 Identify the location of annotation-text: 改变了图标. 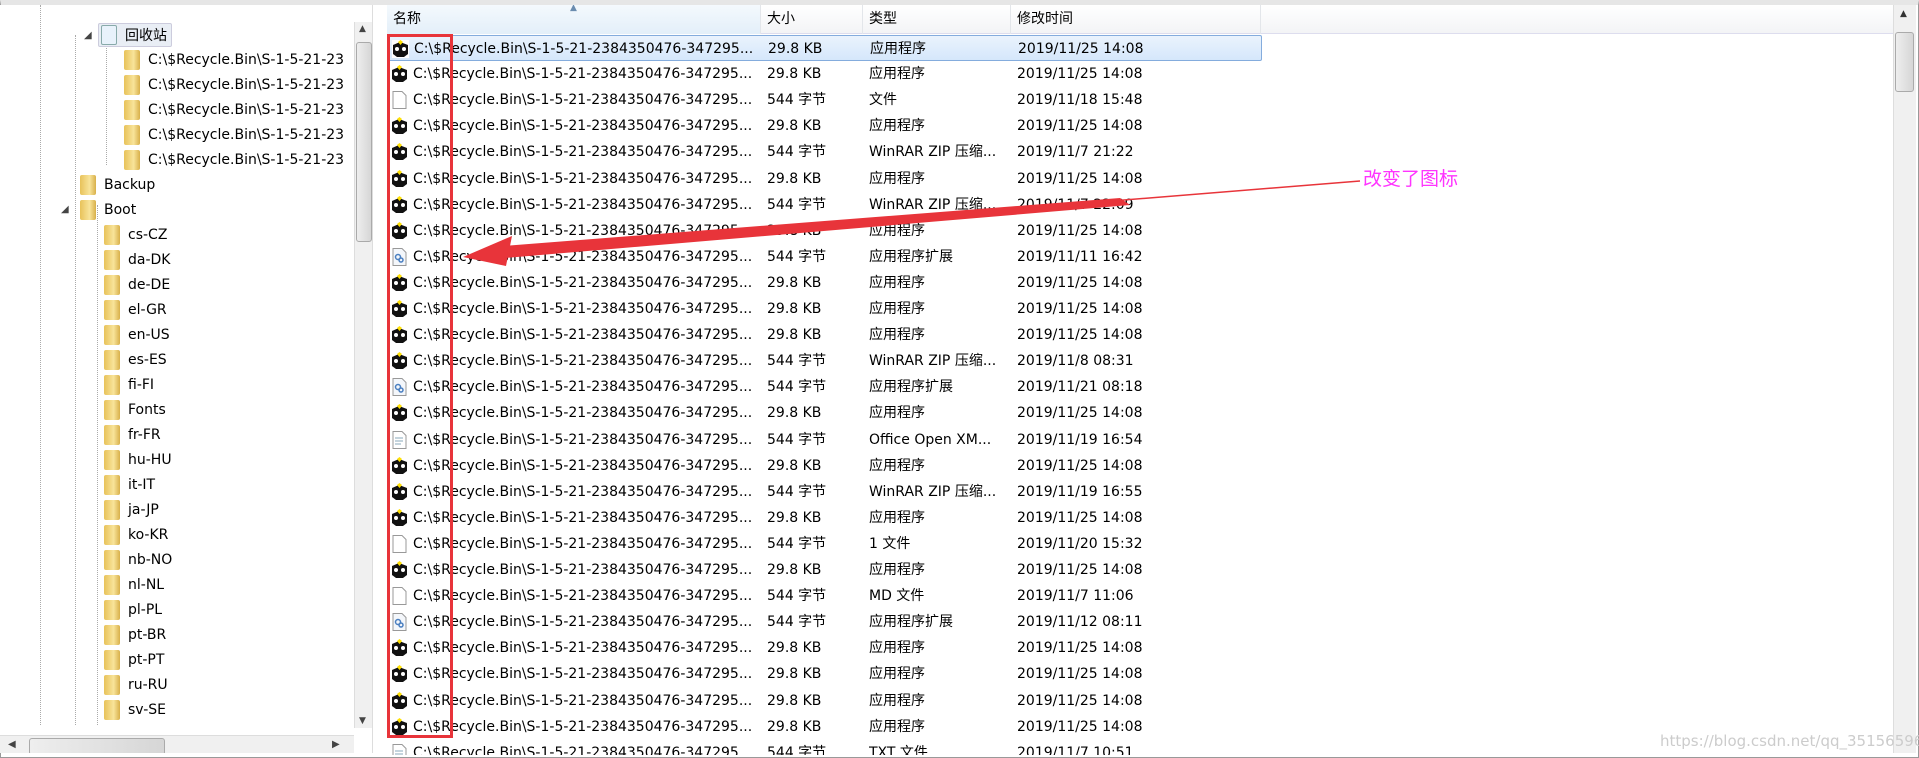
(1411, 179).